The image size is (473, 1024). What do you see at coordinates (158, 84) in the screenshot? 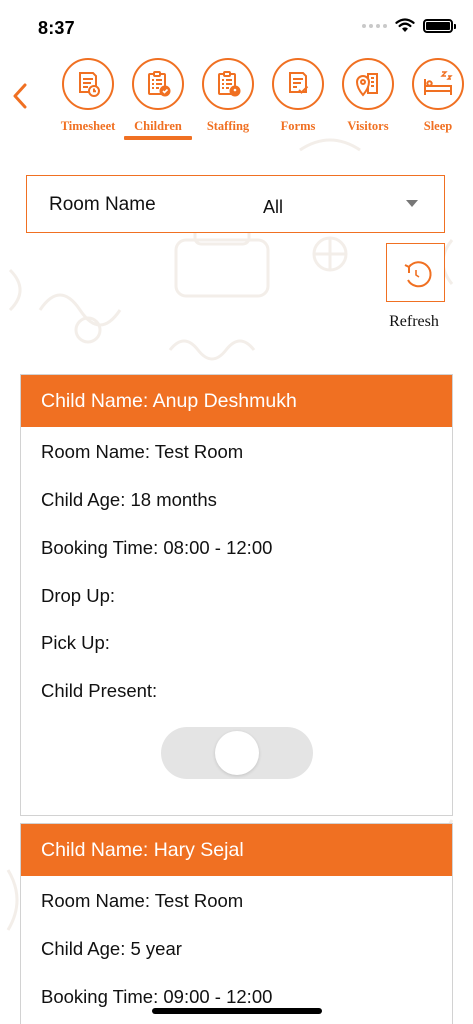
I see `children-icon` at bounding box center [158, 84].